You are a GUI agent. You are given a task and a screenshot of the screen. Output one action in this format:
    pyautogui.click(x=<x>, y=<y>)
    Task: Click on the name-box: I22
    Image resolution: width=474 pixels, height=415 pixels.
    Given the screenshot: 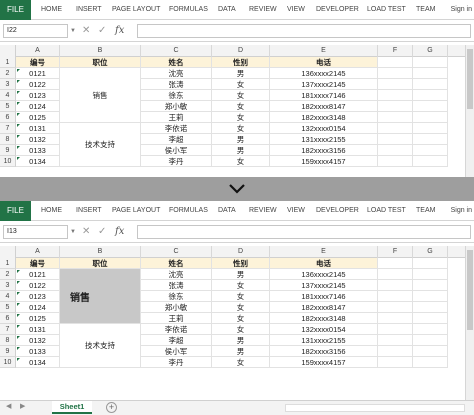 What is the action you would take?
    pyautogui.click(x=35, y=31)
    